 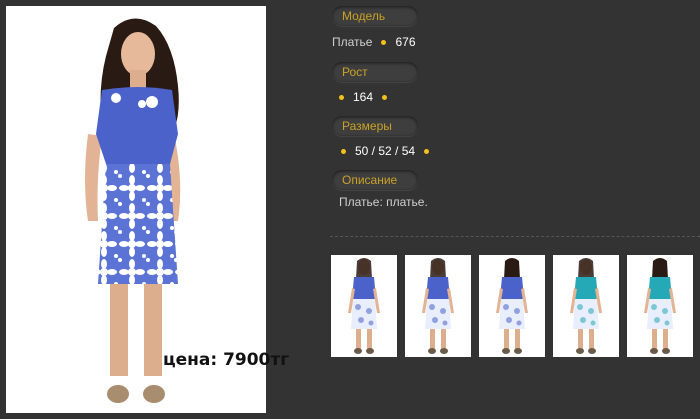 What do you see at coordinates (375, 72) in the screenshot?
I see `height-heading: Рост` at bounding box center [375, 72].